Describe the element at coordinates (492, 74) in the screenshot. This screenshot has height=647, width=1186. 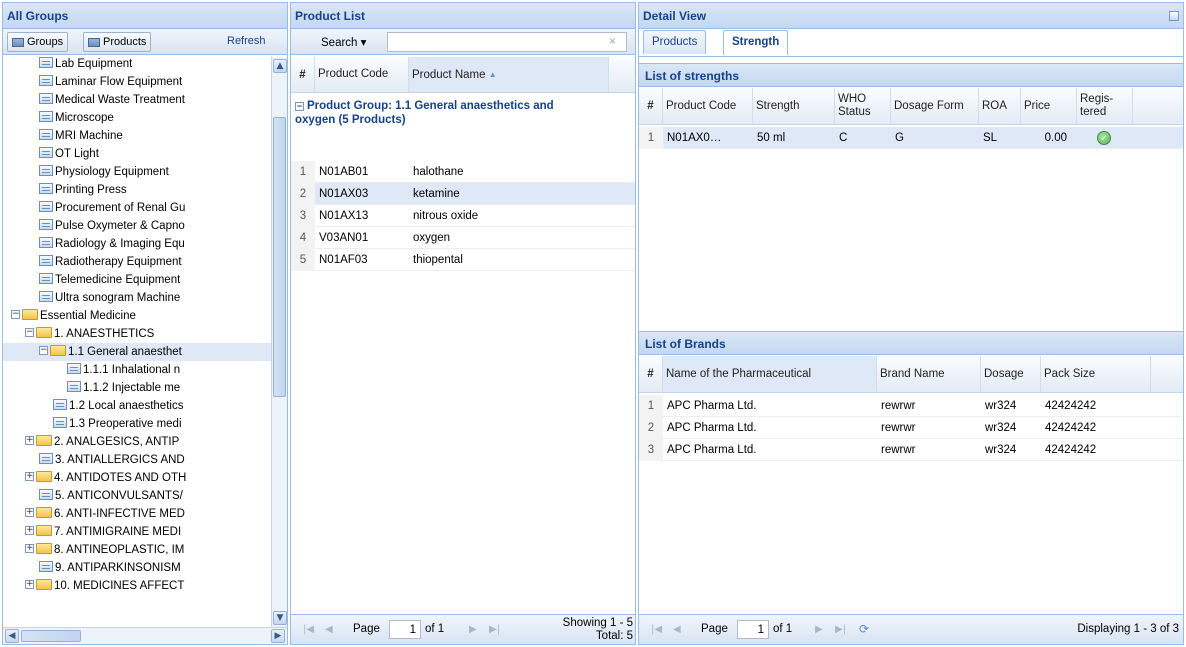
I see `sort-asc-icon: ▲` at that location.